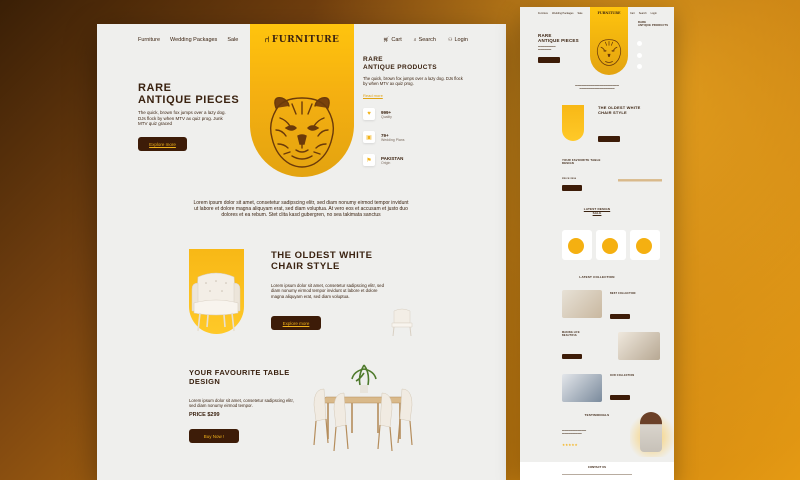 The image size is (800, 480). Describe the element at coordinates (396, 40) in the screenshot. I see `nav-cart-label: Cart` at that location.